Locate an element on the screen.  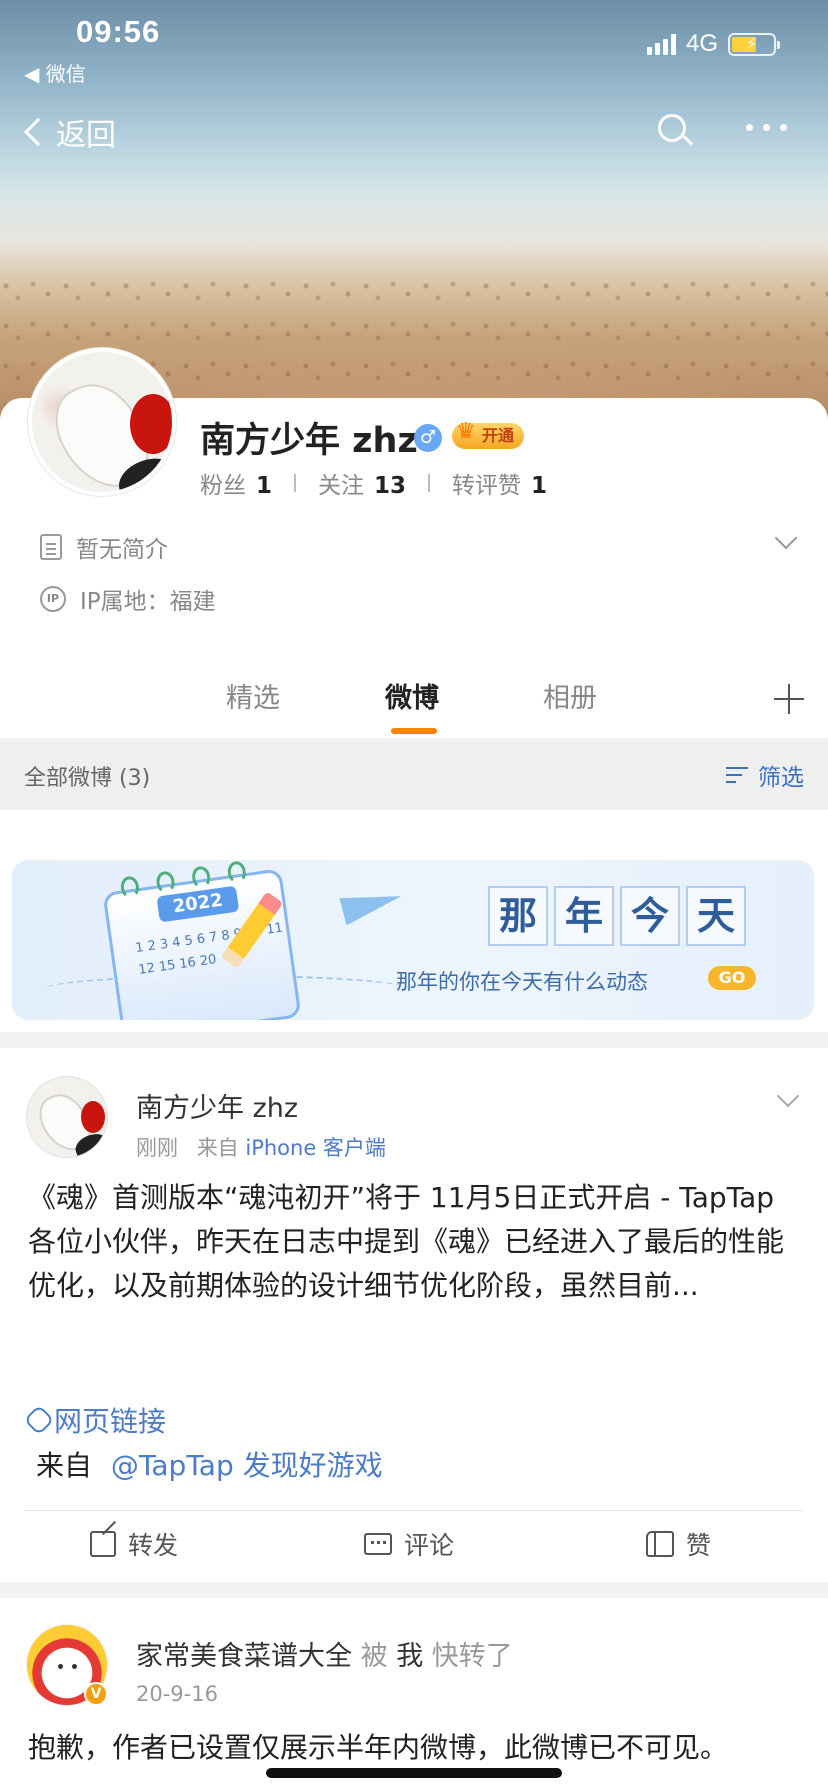
stat-fans-label: 粉丝 is located at coordinates (223, 486).